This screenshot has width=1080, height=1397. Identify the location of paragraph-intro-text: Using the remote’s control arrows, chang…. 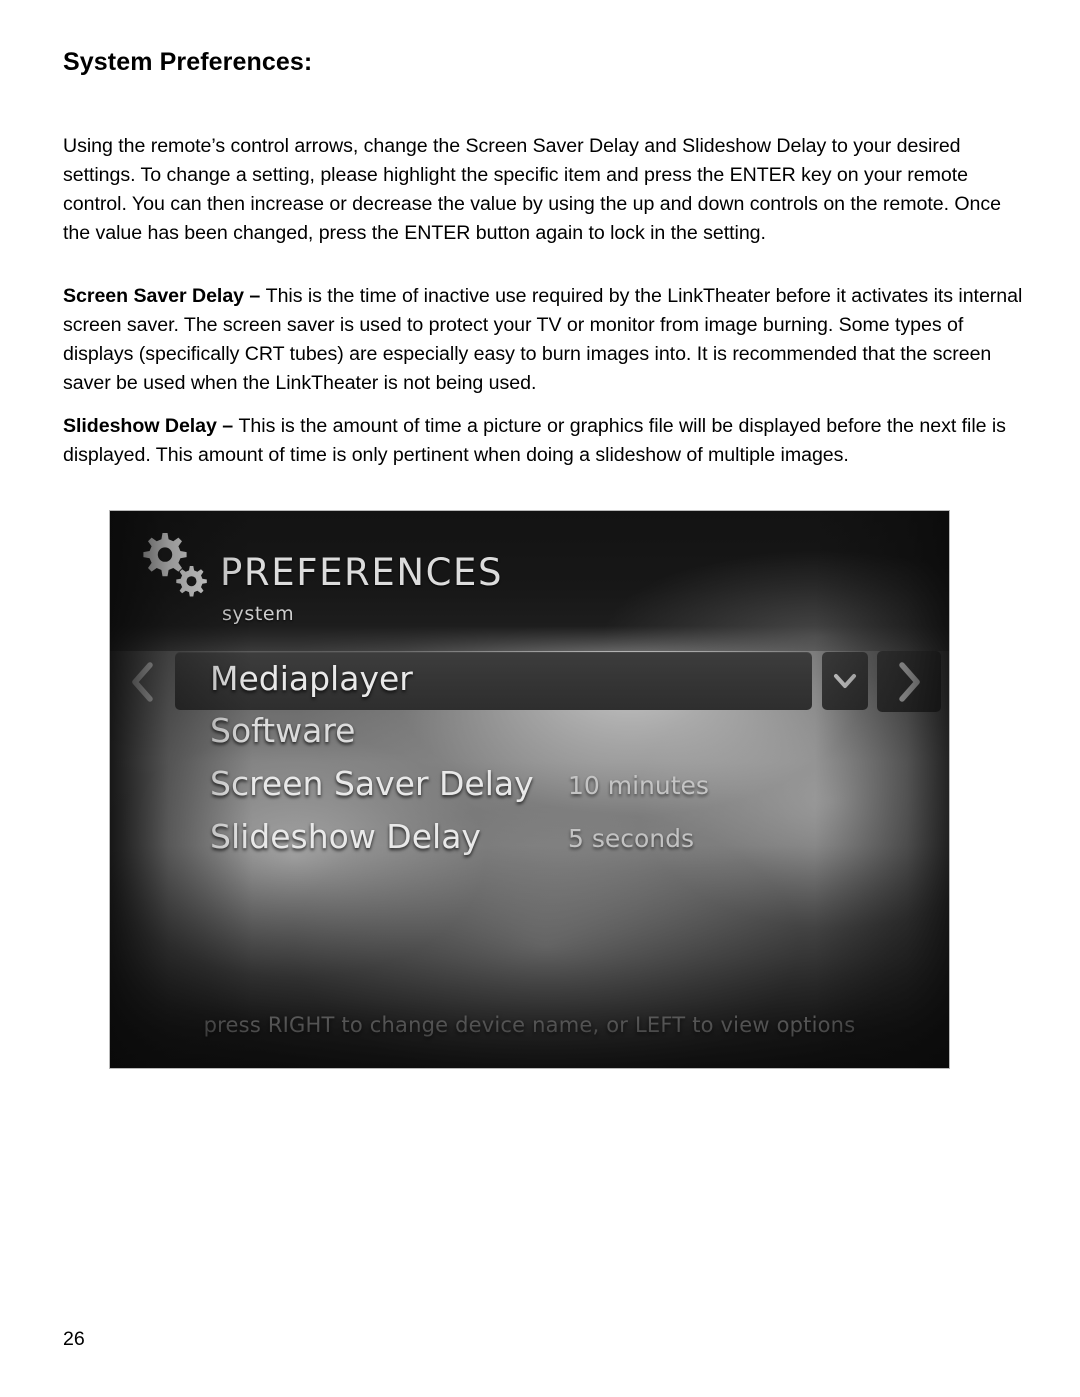
(532, 189).